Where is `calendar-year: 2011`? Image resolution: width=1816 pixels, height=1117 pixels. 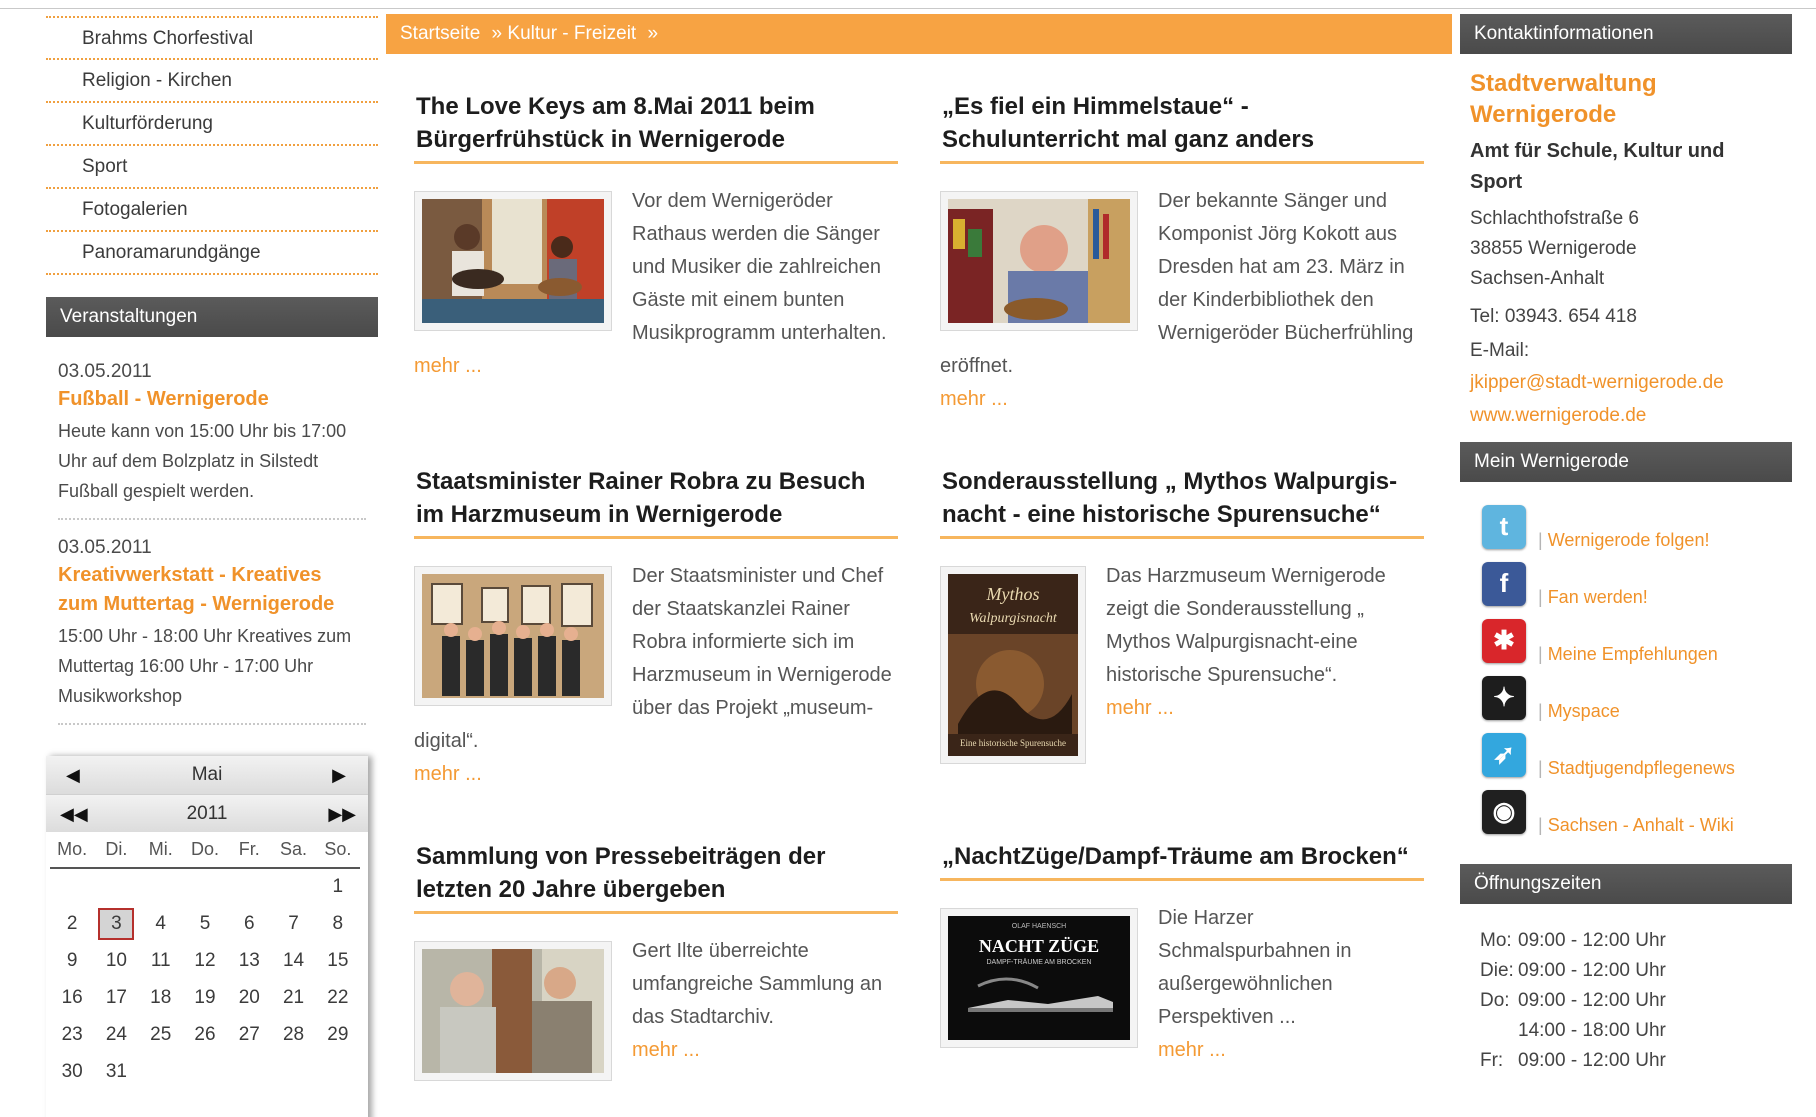
calendar-year: 2011 is located at coordinates (207, 813).